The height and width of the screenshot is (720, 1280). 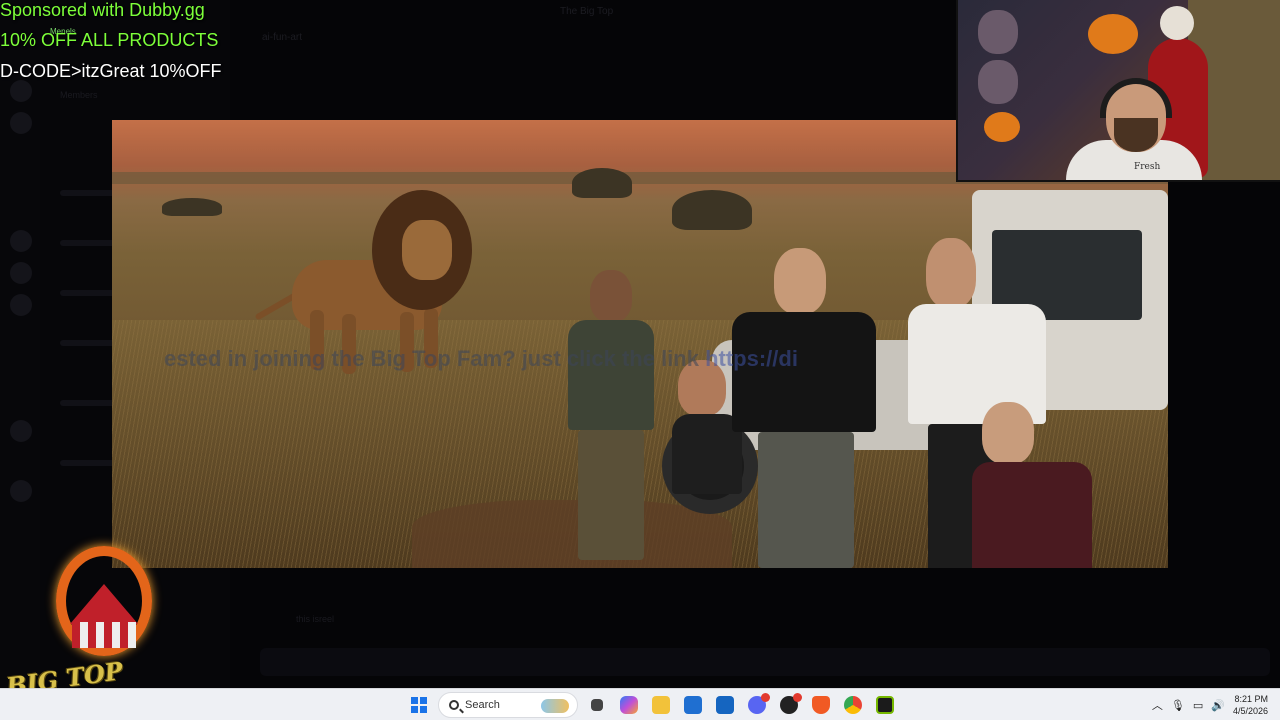 I want to click on task-view-button, so click(x=597, y=705).